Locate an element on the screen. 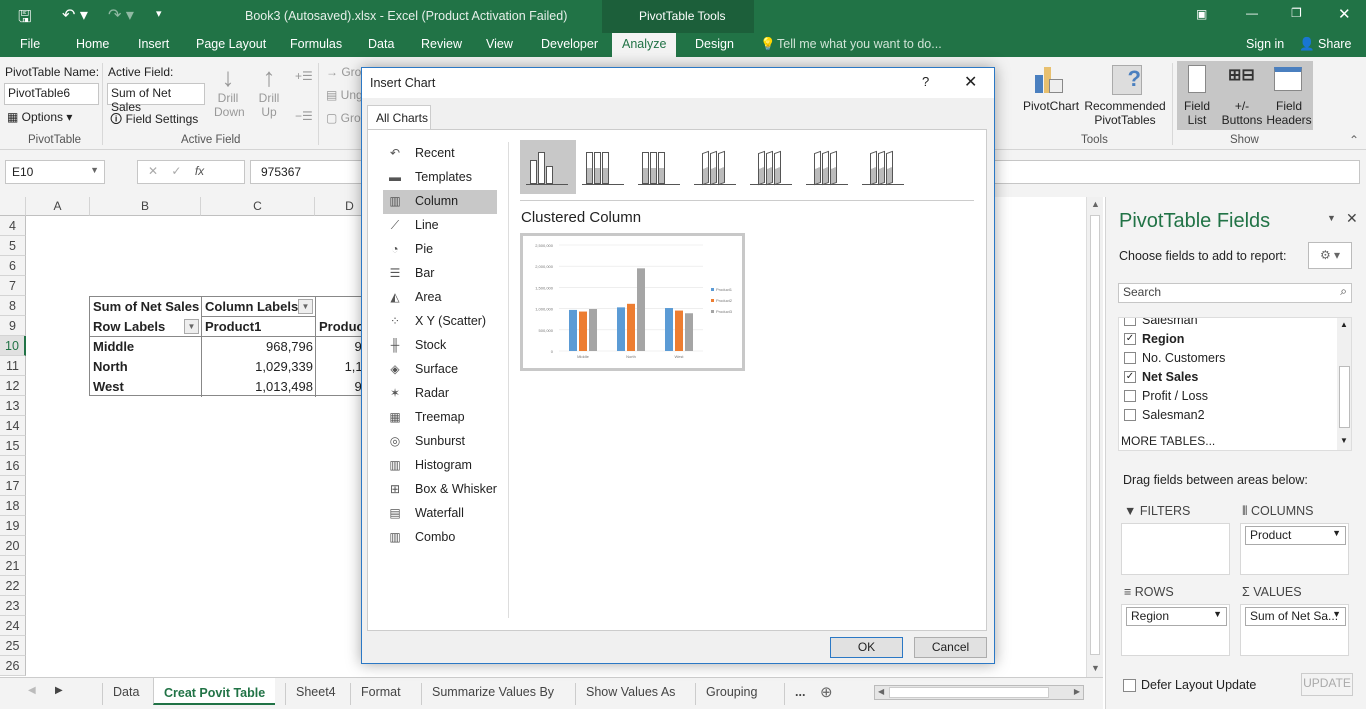 The image size is (1366, 709). cancel-button: Cancel is located at coordinates (950, 647).